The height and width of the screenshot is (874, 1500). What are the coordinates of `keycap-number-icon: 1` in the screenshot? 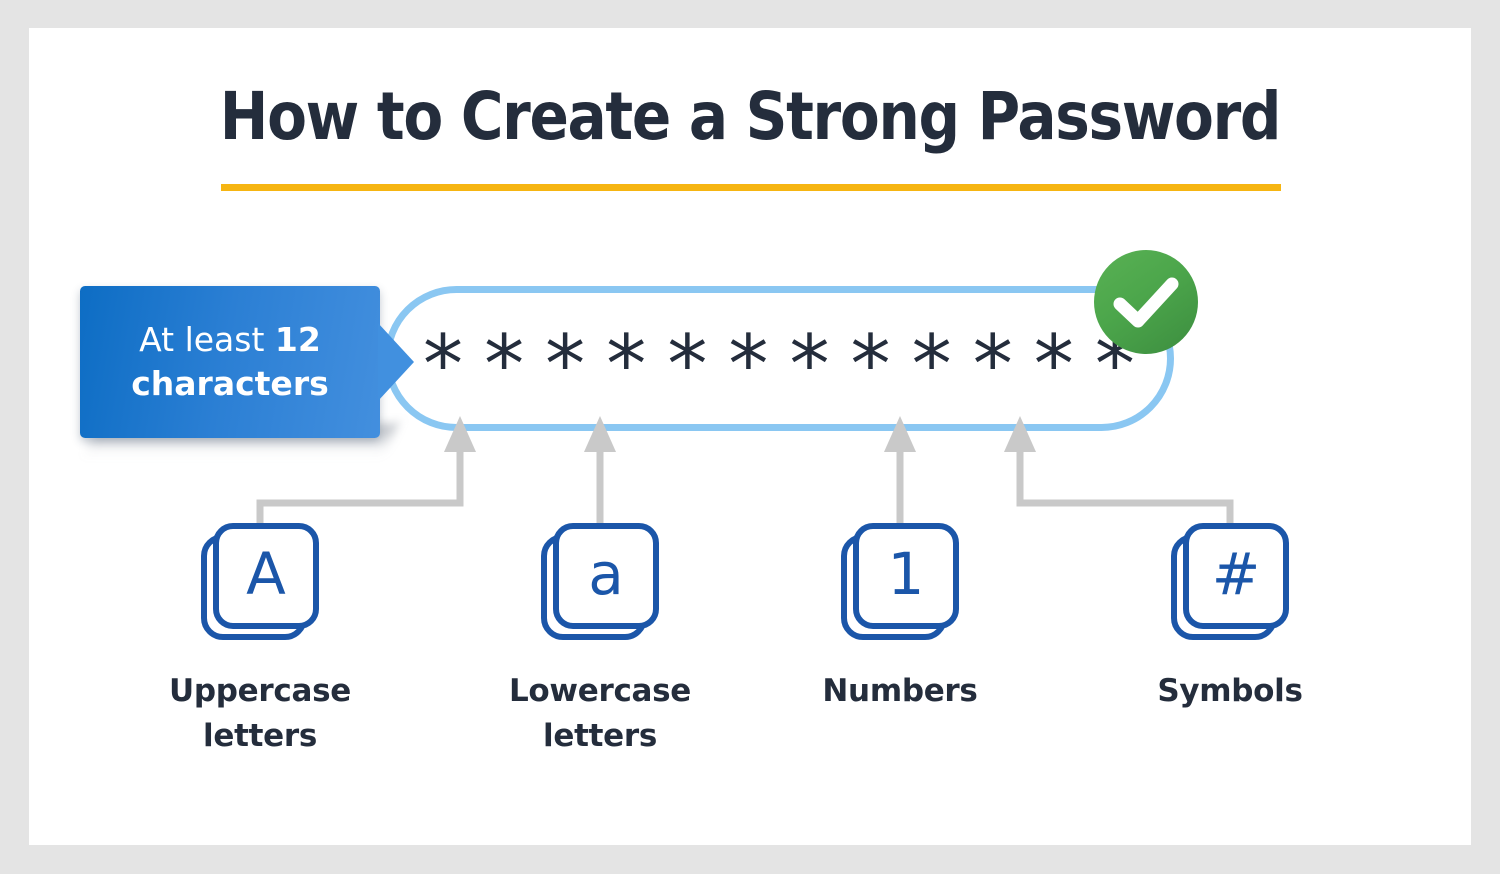 It's located at (900, 582).